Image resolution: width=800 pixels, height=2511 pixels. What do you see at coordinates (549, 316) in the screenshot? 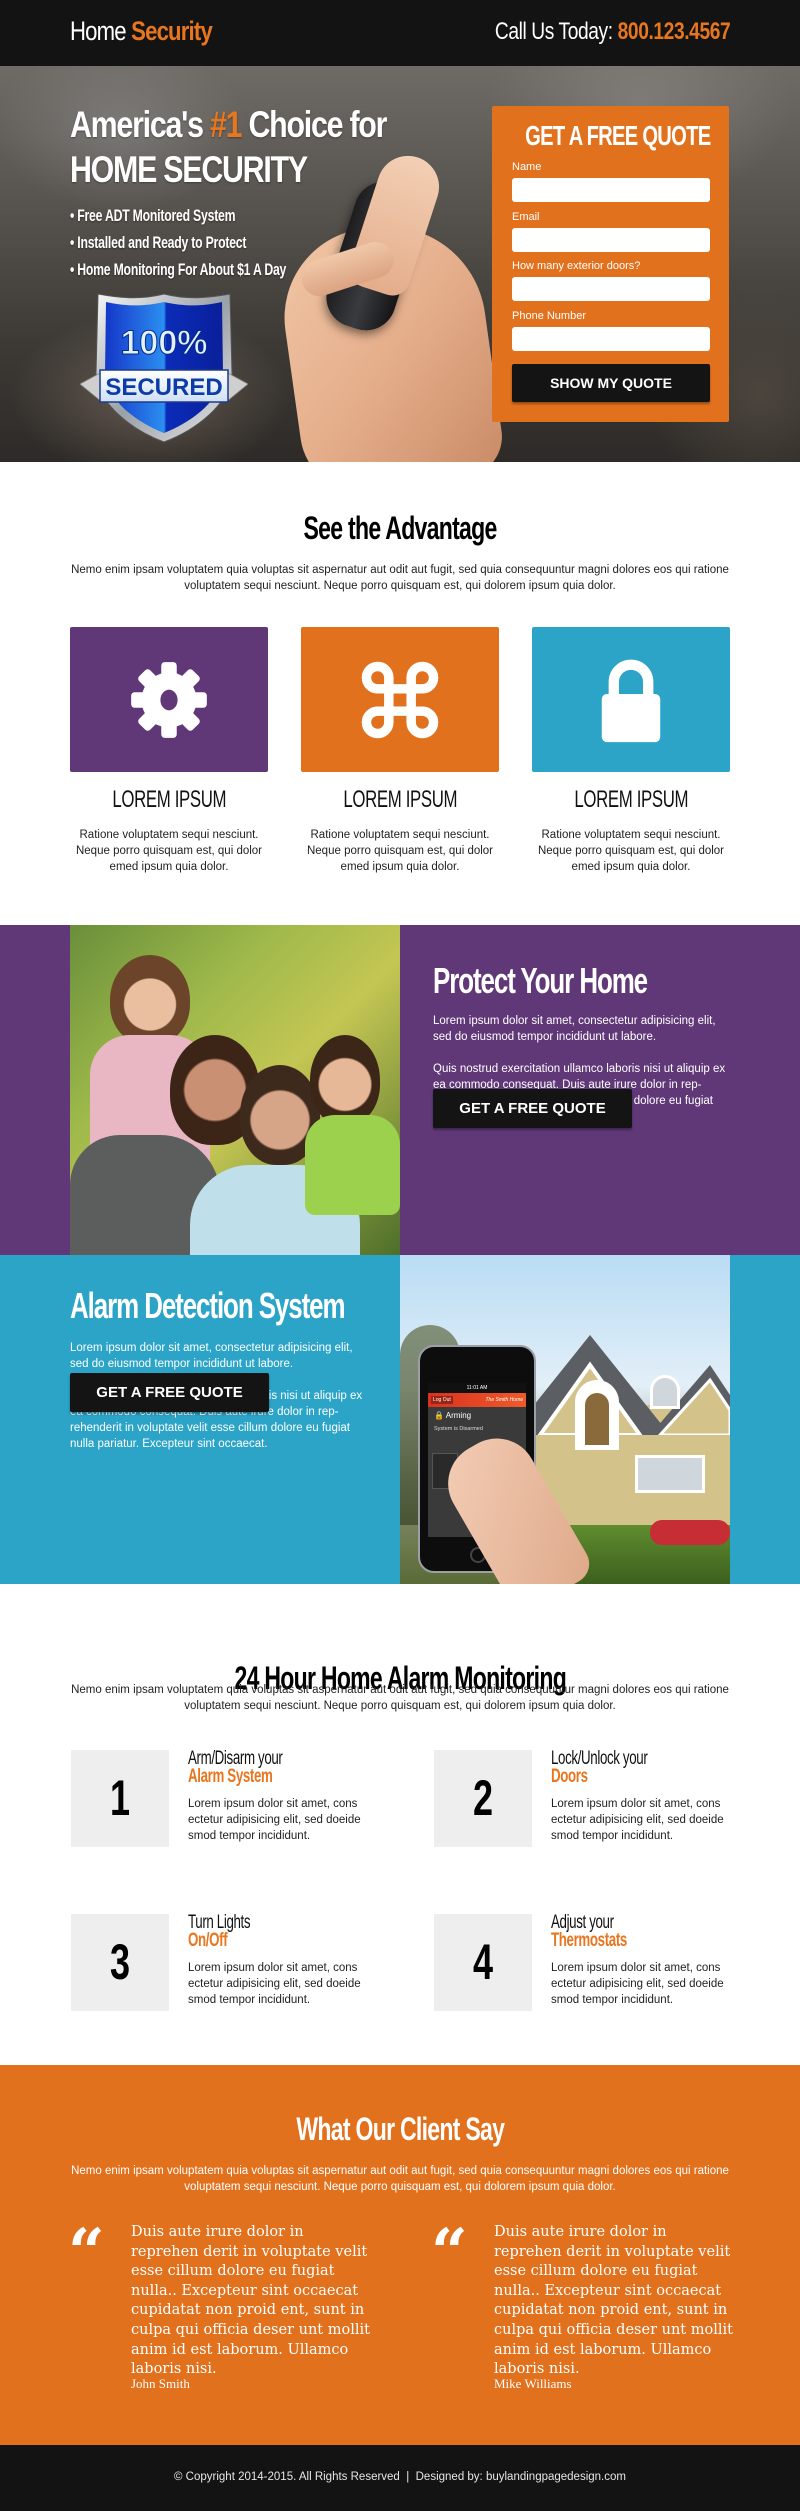
I see `phone-label: Phone Number` at bounding box center [549, 316].